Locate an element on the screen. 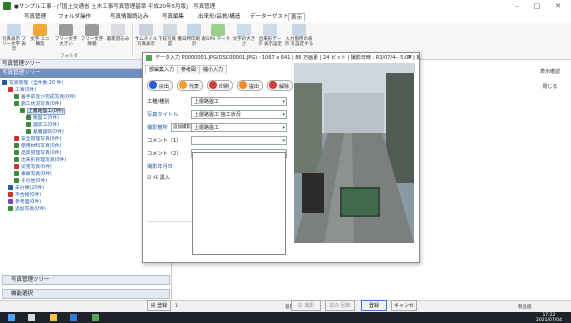 This screenshot has height=323, width=571. status-bar: 1 基層舗装工 | 製品版 is located at coordinates (285, 306).